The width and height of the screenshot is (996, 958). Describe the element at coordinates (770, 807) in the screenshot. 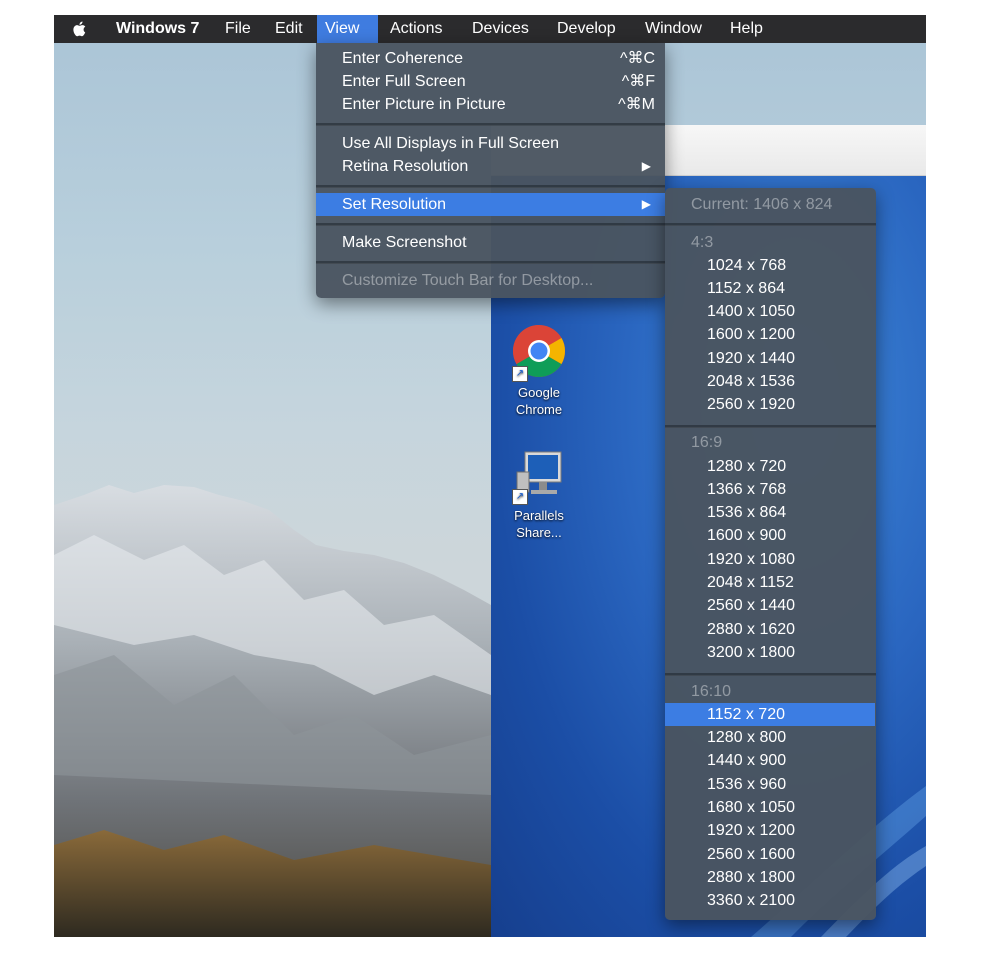

I see `resolution-item: 1680 x 1050` at that location.